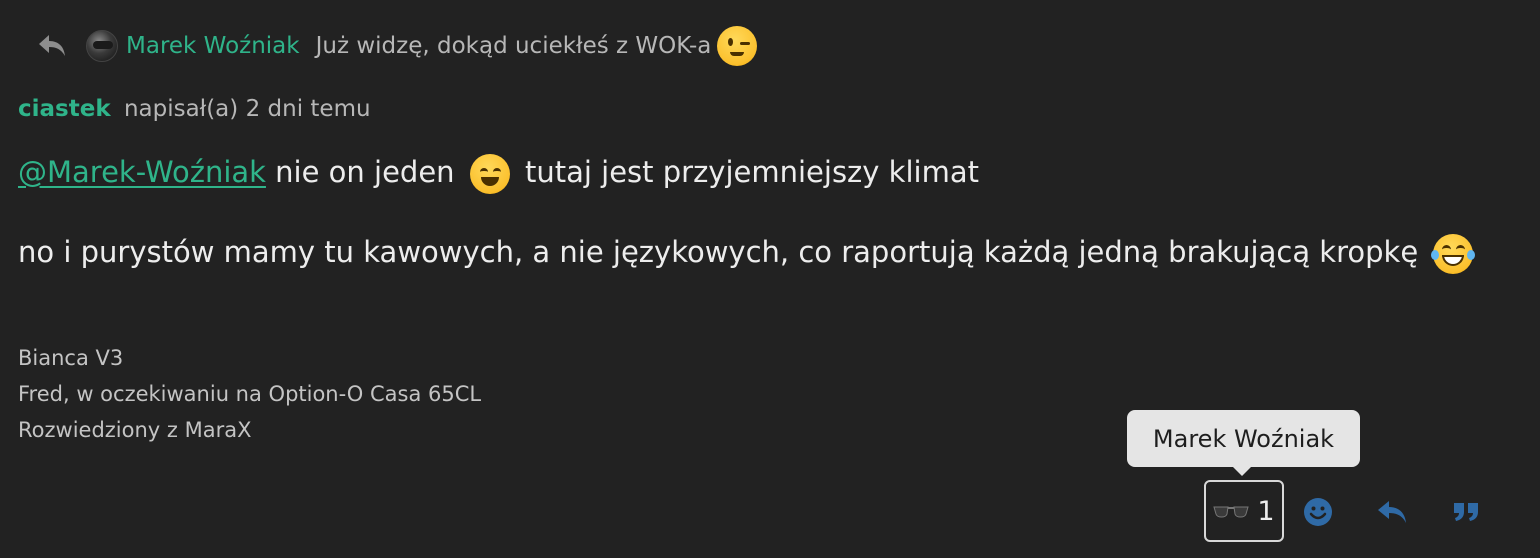 The height and width of the screenshot is (558, 1540). What do you see at coordinates (71, 358) in the screenshot?
I see `signature-line: Bianca V3` at bounding box center [71, 358].